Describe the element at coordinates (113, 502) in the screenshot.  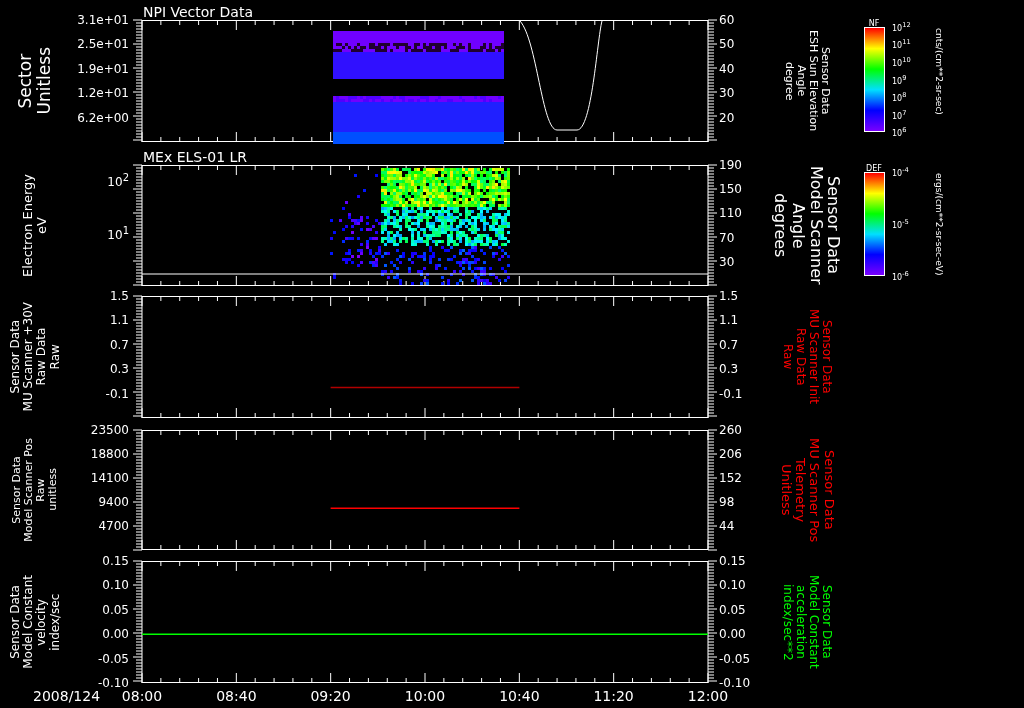
I see `tick-label: 9400` at that location.